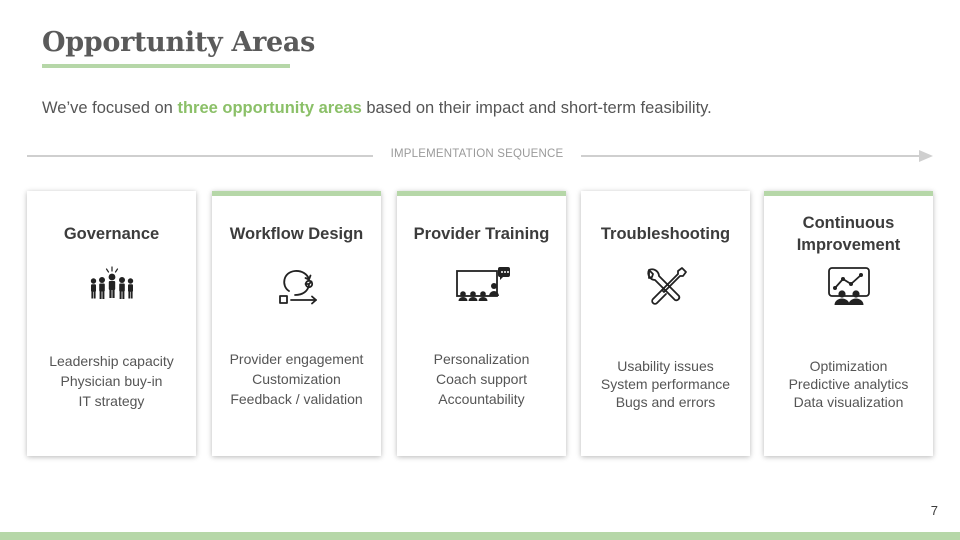 Image resolution: width=960 pixels, height=540 pixels. What do you see at coordinates (934, 510) in the screenshot?
I see `page-number: 7` at bounding box center [934, 510].